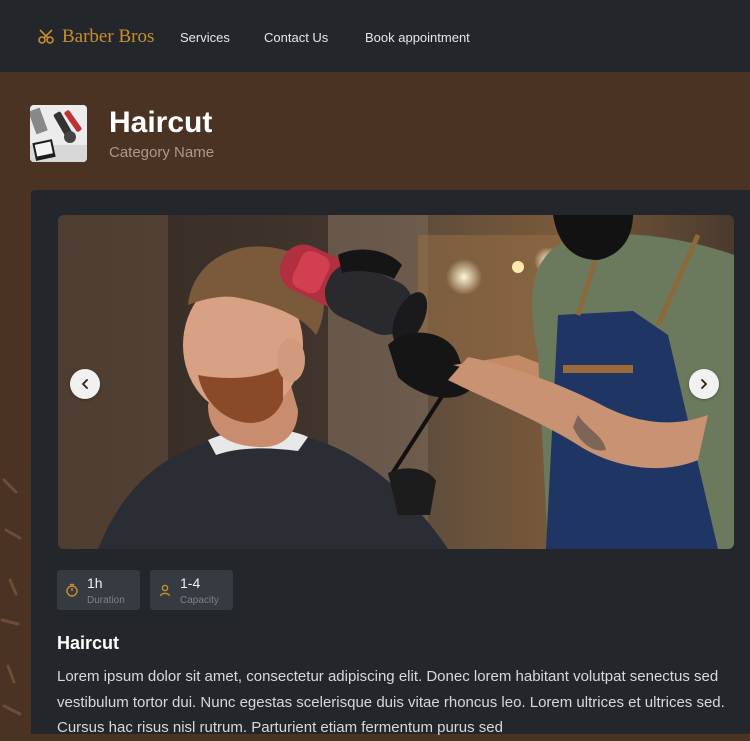  Describe the element at coordinates (205, 37) in the screenshot. I see `nav-services-link: Services` at that location.